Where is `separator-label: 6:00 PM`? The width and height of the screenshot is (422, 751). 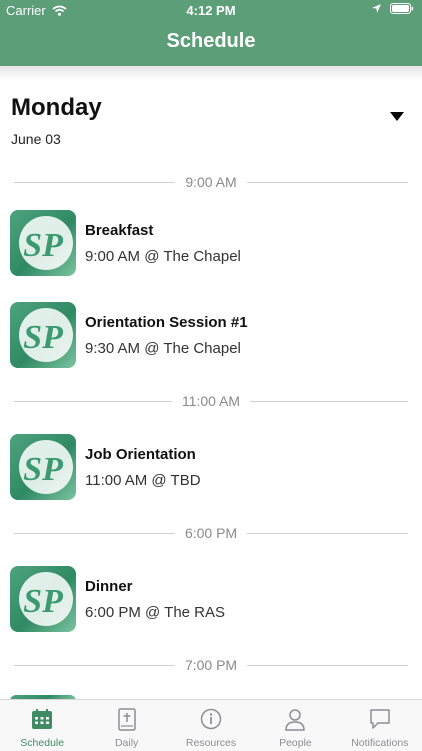 separator-label: 6:00 PM is located at coordinates (211, 533).